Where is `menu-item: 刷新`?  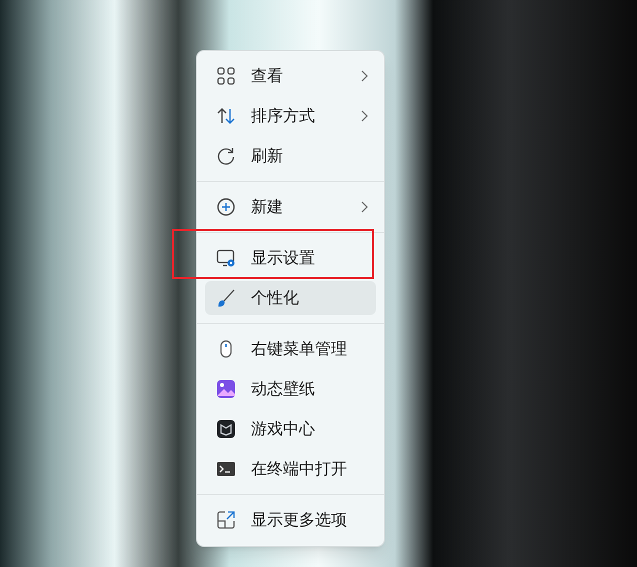
menu-item: 刷新 is located at coordinates (290, 156).